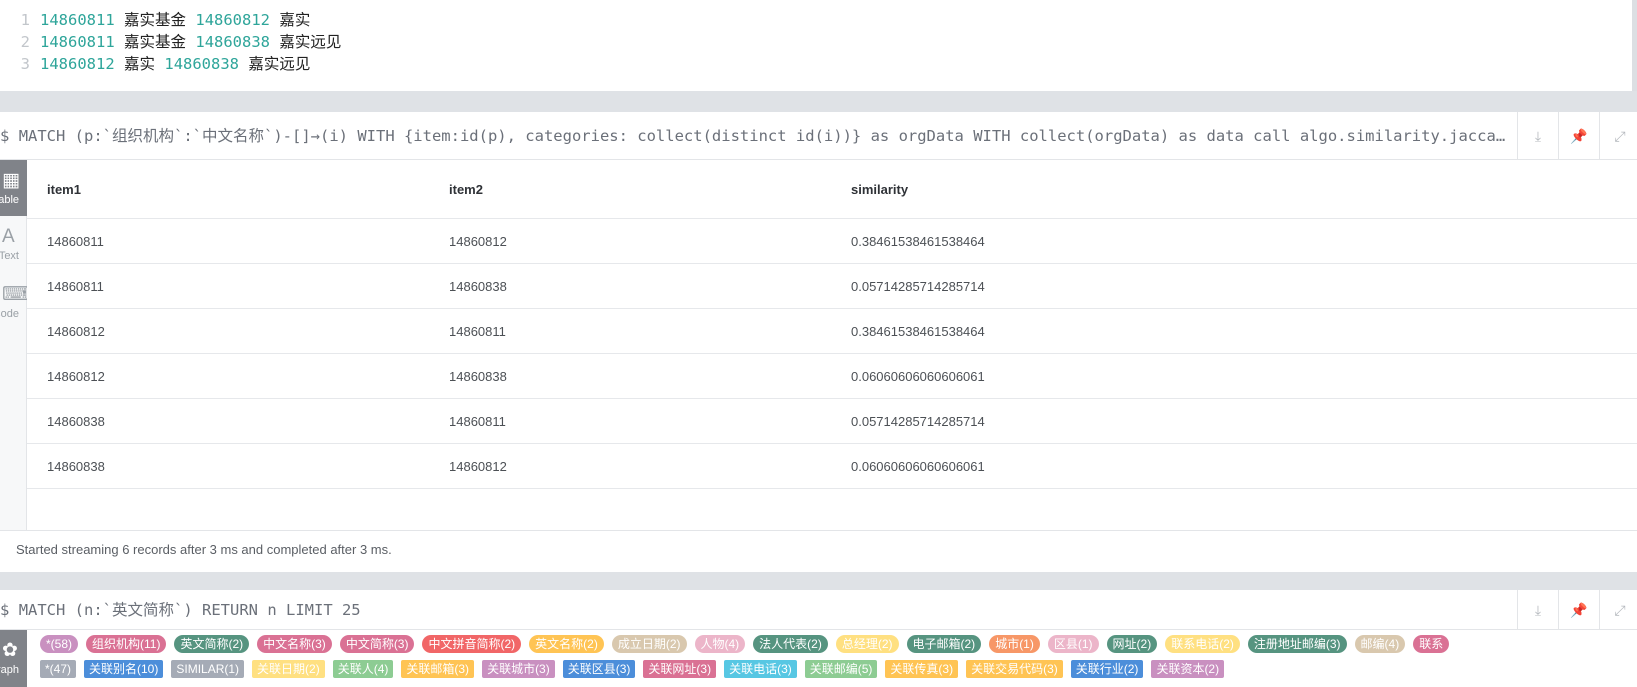  Describe the element at coordinates (918, 241) in the screenshot. I see `table-cell: 0.38461538461538464` at that location.